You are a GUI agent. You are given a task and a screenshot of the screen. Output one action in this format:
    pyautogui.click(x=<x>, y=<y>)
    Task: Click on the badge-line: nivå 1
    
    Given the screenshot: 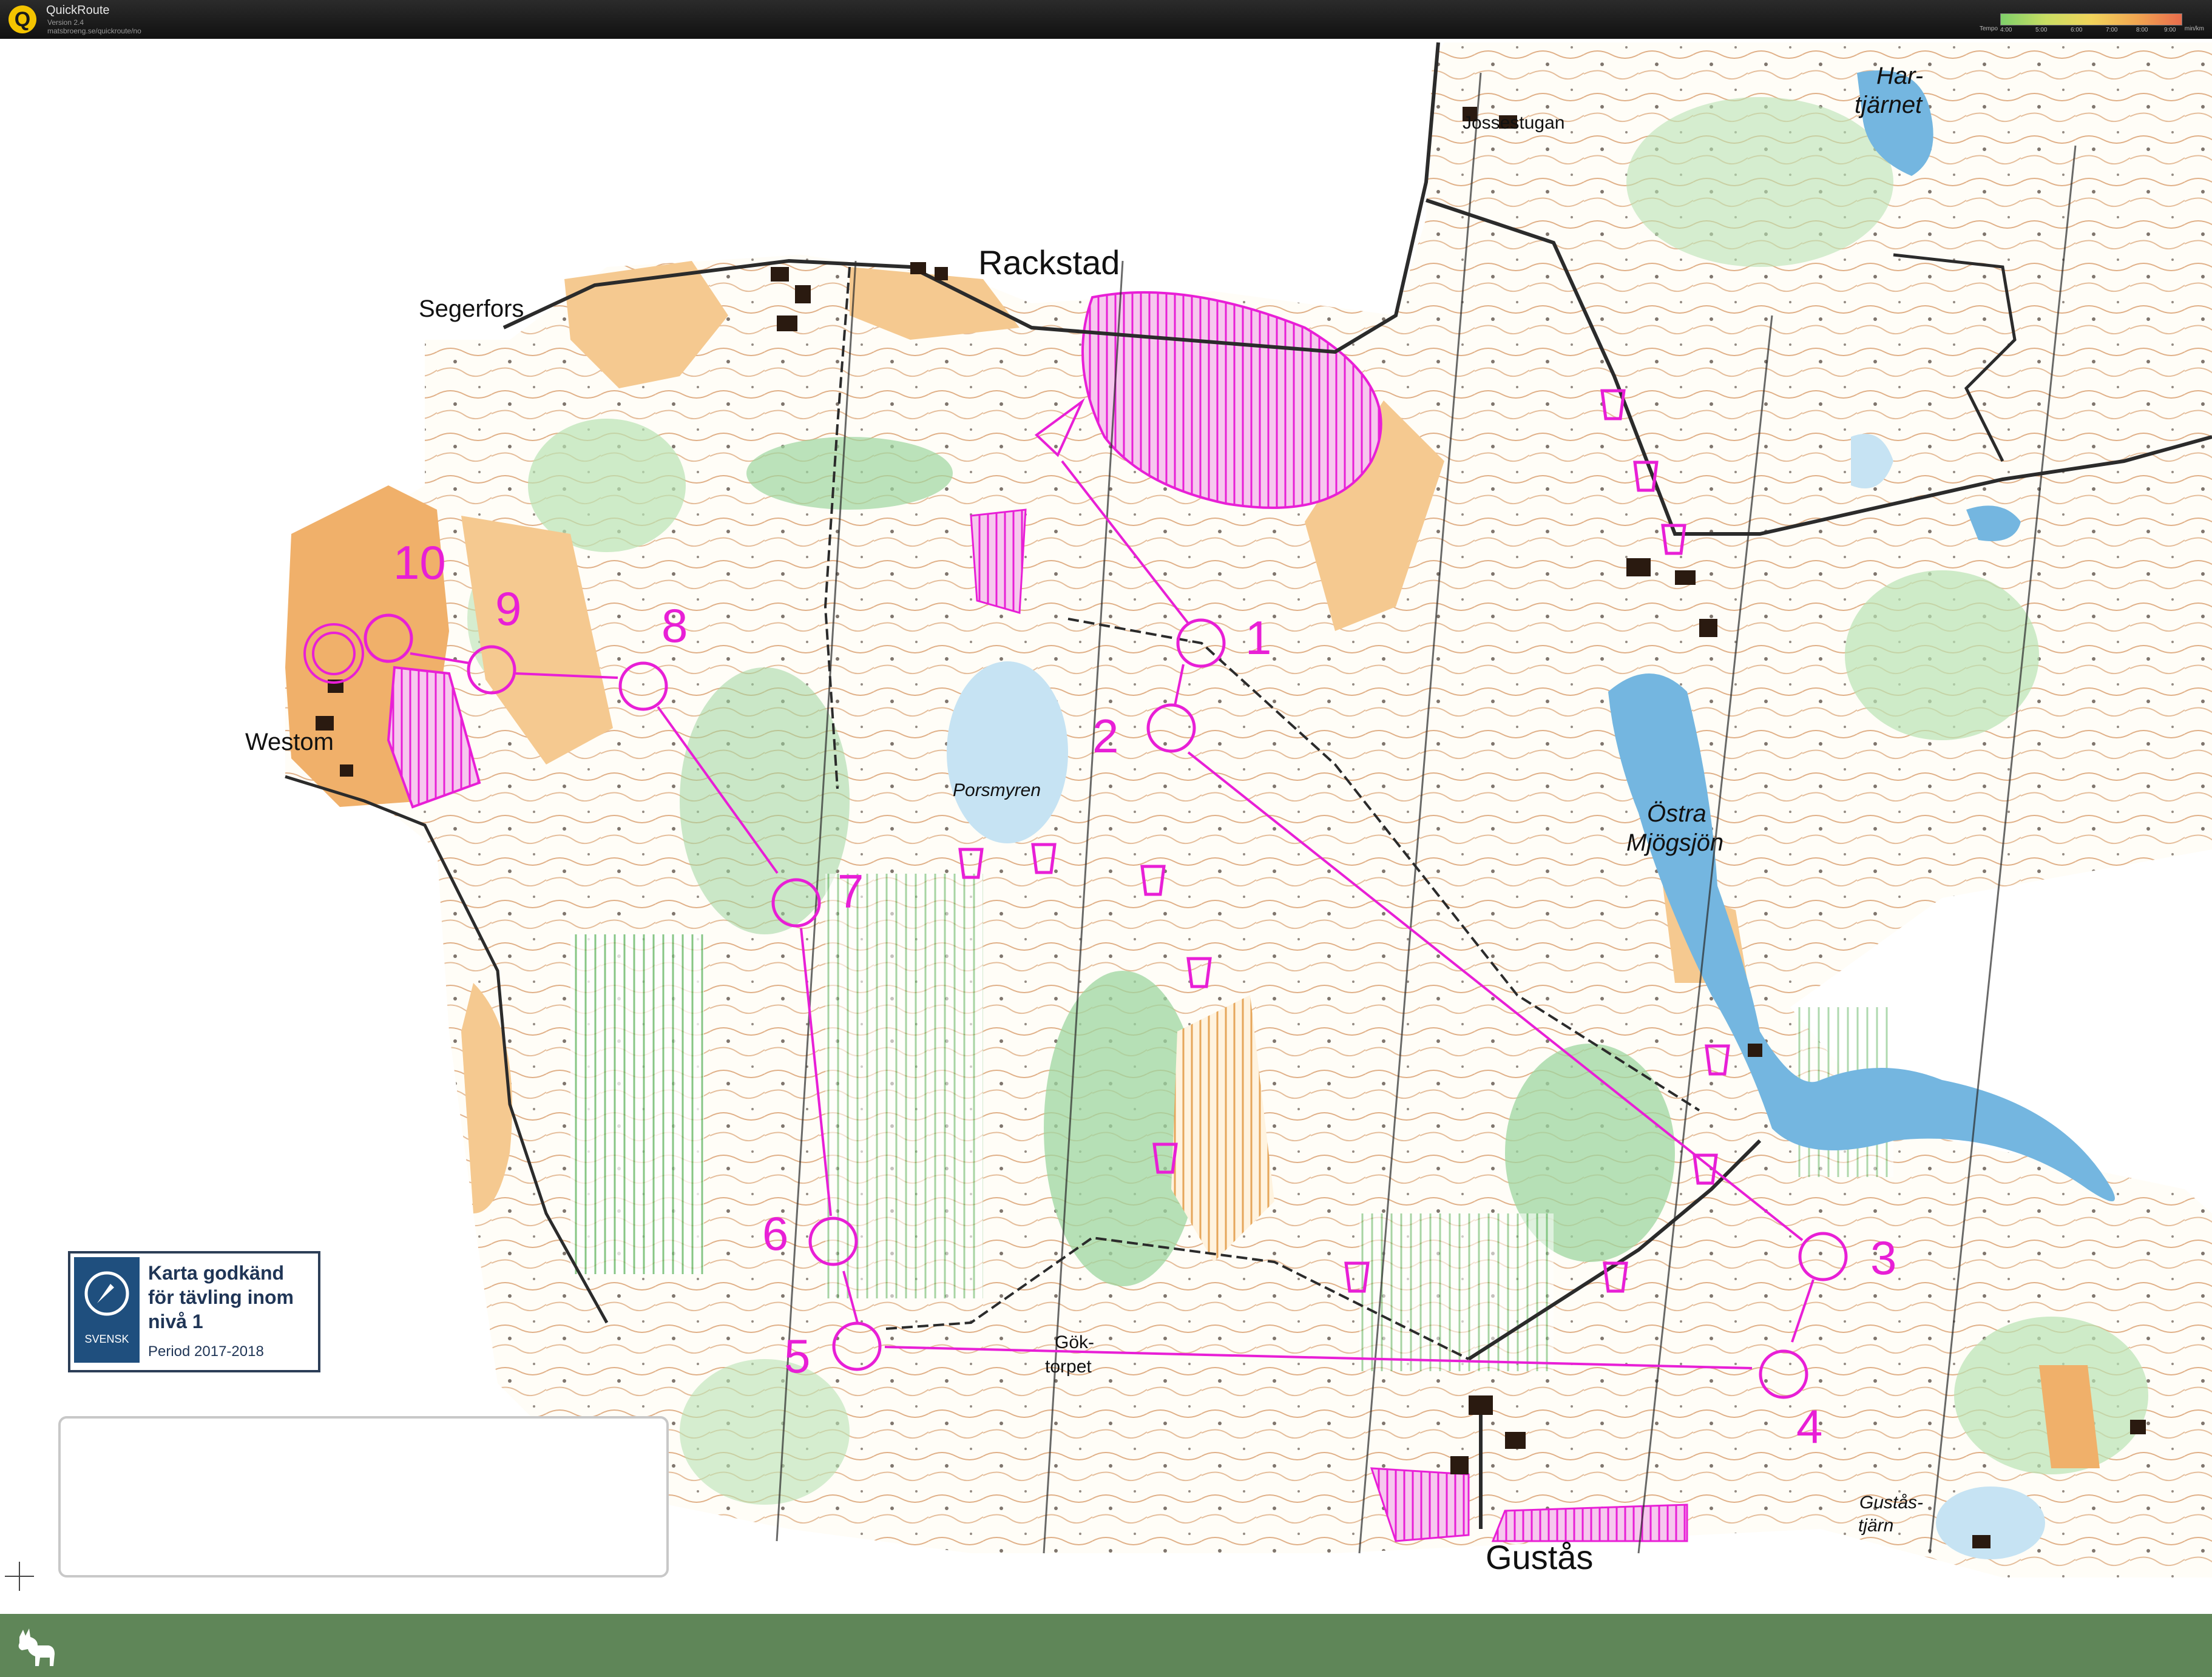 What is the action you would take?
    pyautogui.click(x=175, y=1321)
    